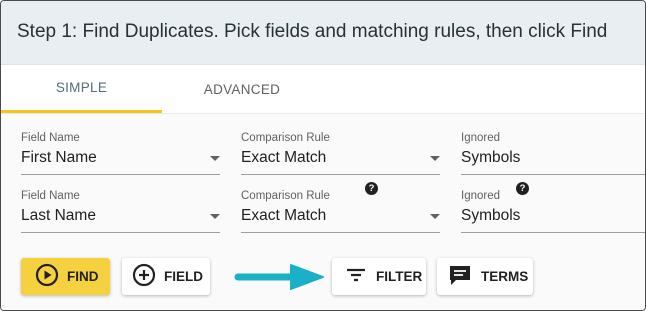 The width and height of the screenshot is (646, 311). Describe the element at coordinates (280, 279) in the screenshot. I see `arrow-right-icon` at that location.